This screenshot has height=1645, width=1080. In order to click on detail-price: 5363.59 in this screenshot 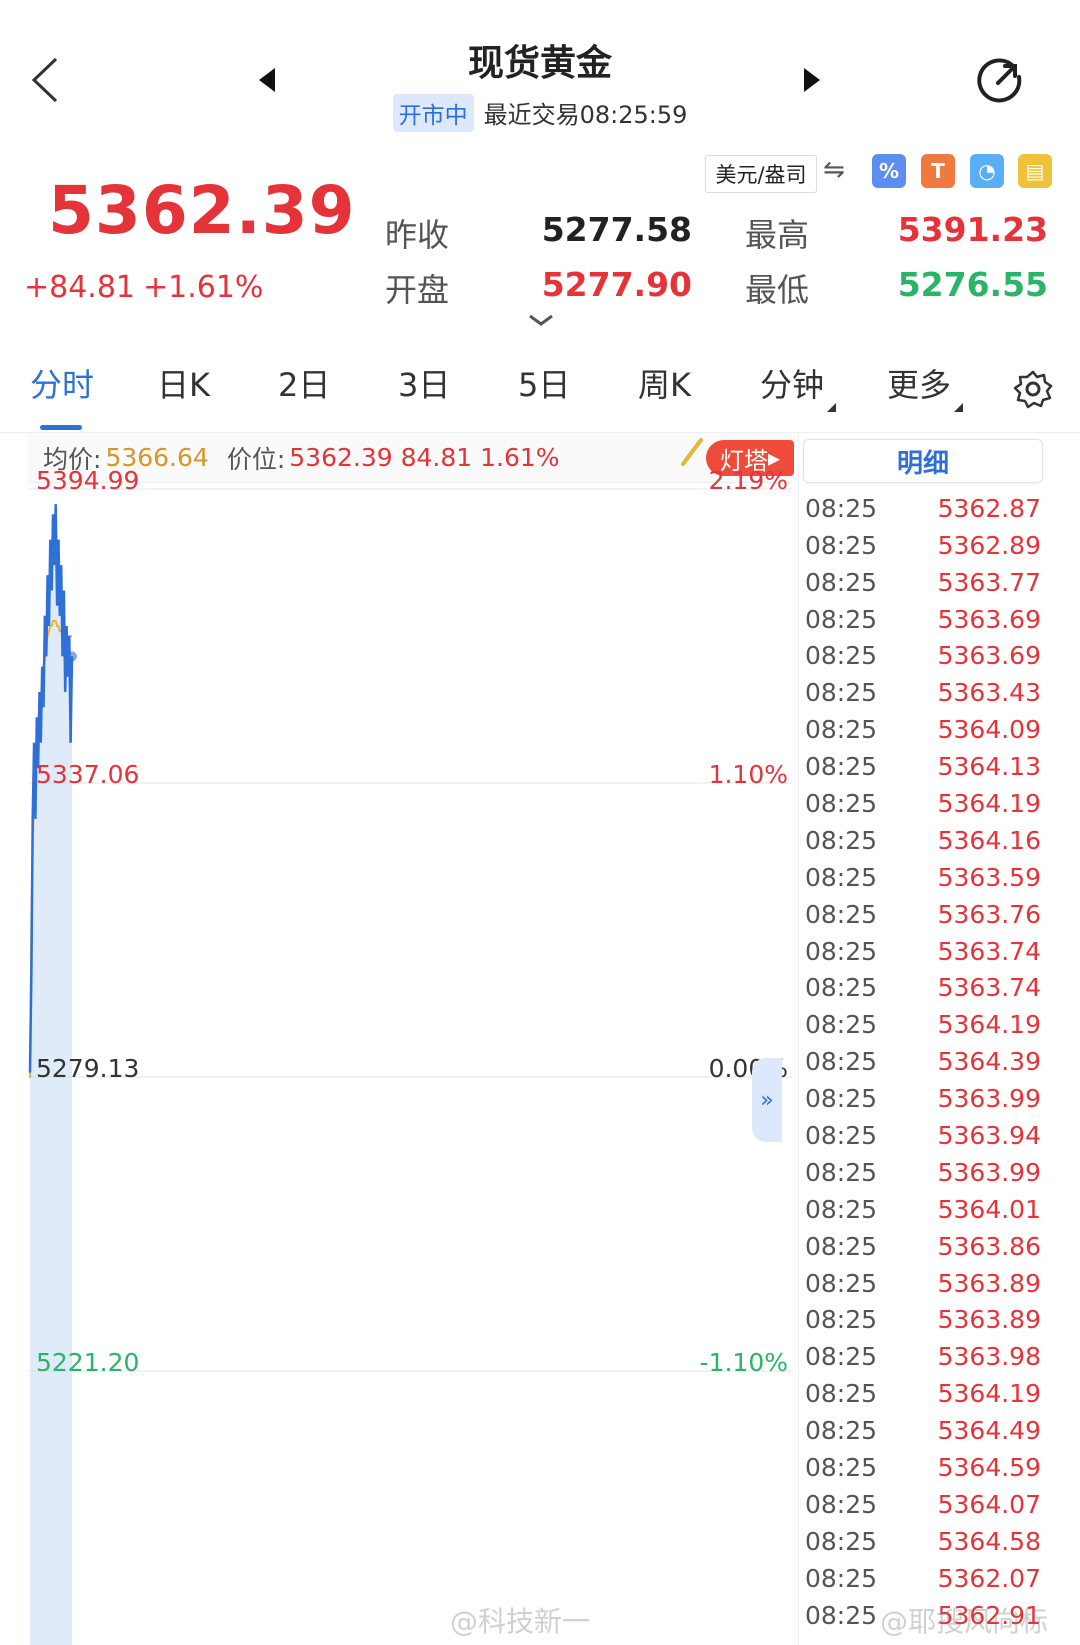, I will do `click(989, 877)`.